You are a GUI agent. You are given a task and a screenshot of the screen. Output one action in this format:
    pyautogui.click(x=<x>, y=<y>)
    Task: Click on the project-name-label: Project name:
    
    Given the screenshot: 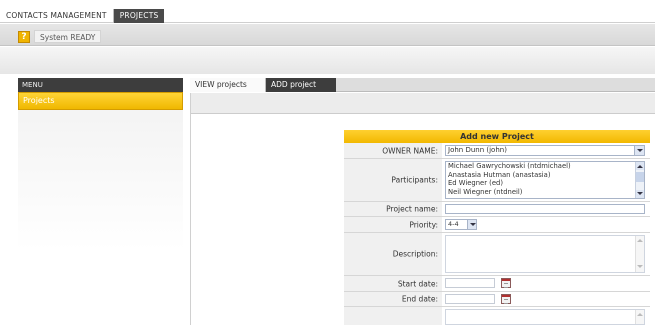 What is the action you would take?
    pyautogui.click(x=393, y=209)
    